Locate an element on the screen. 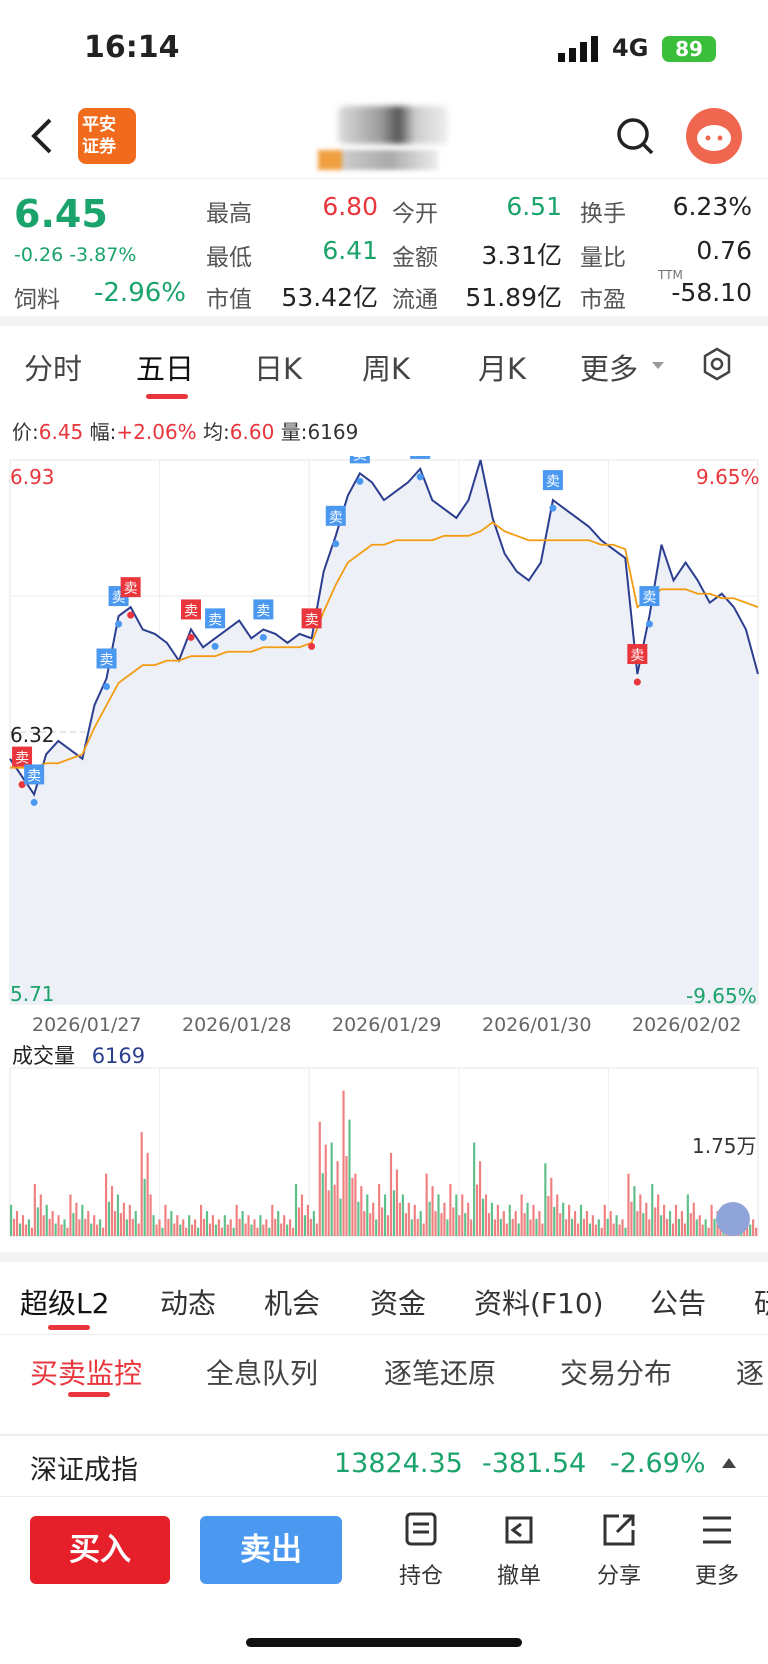  chart-tab: 更多 is located at coordinates (609, 367).